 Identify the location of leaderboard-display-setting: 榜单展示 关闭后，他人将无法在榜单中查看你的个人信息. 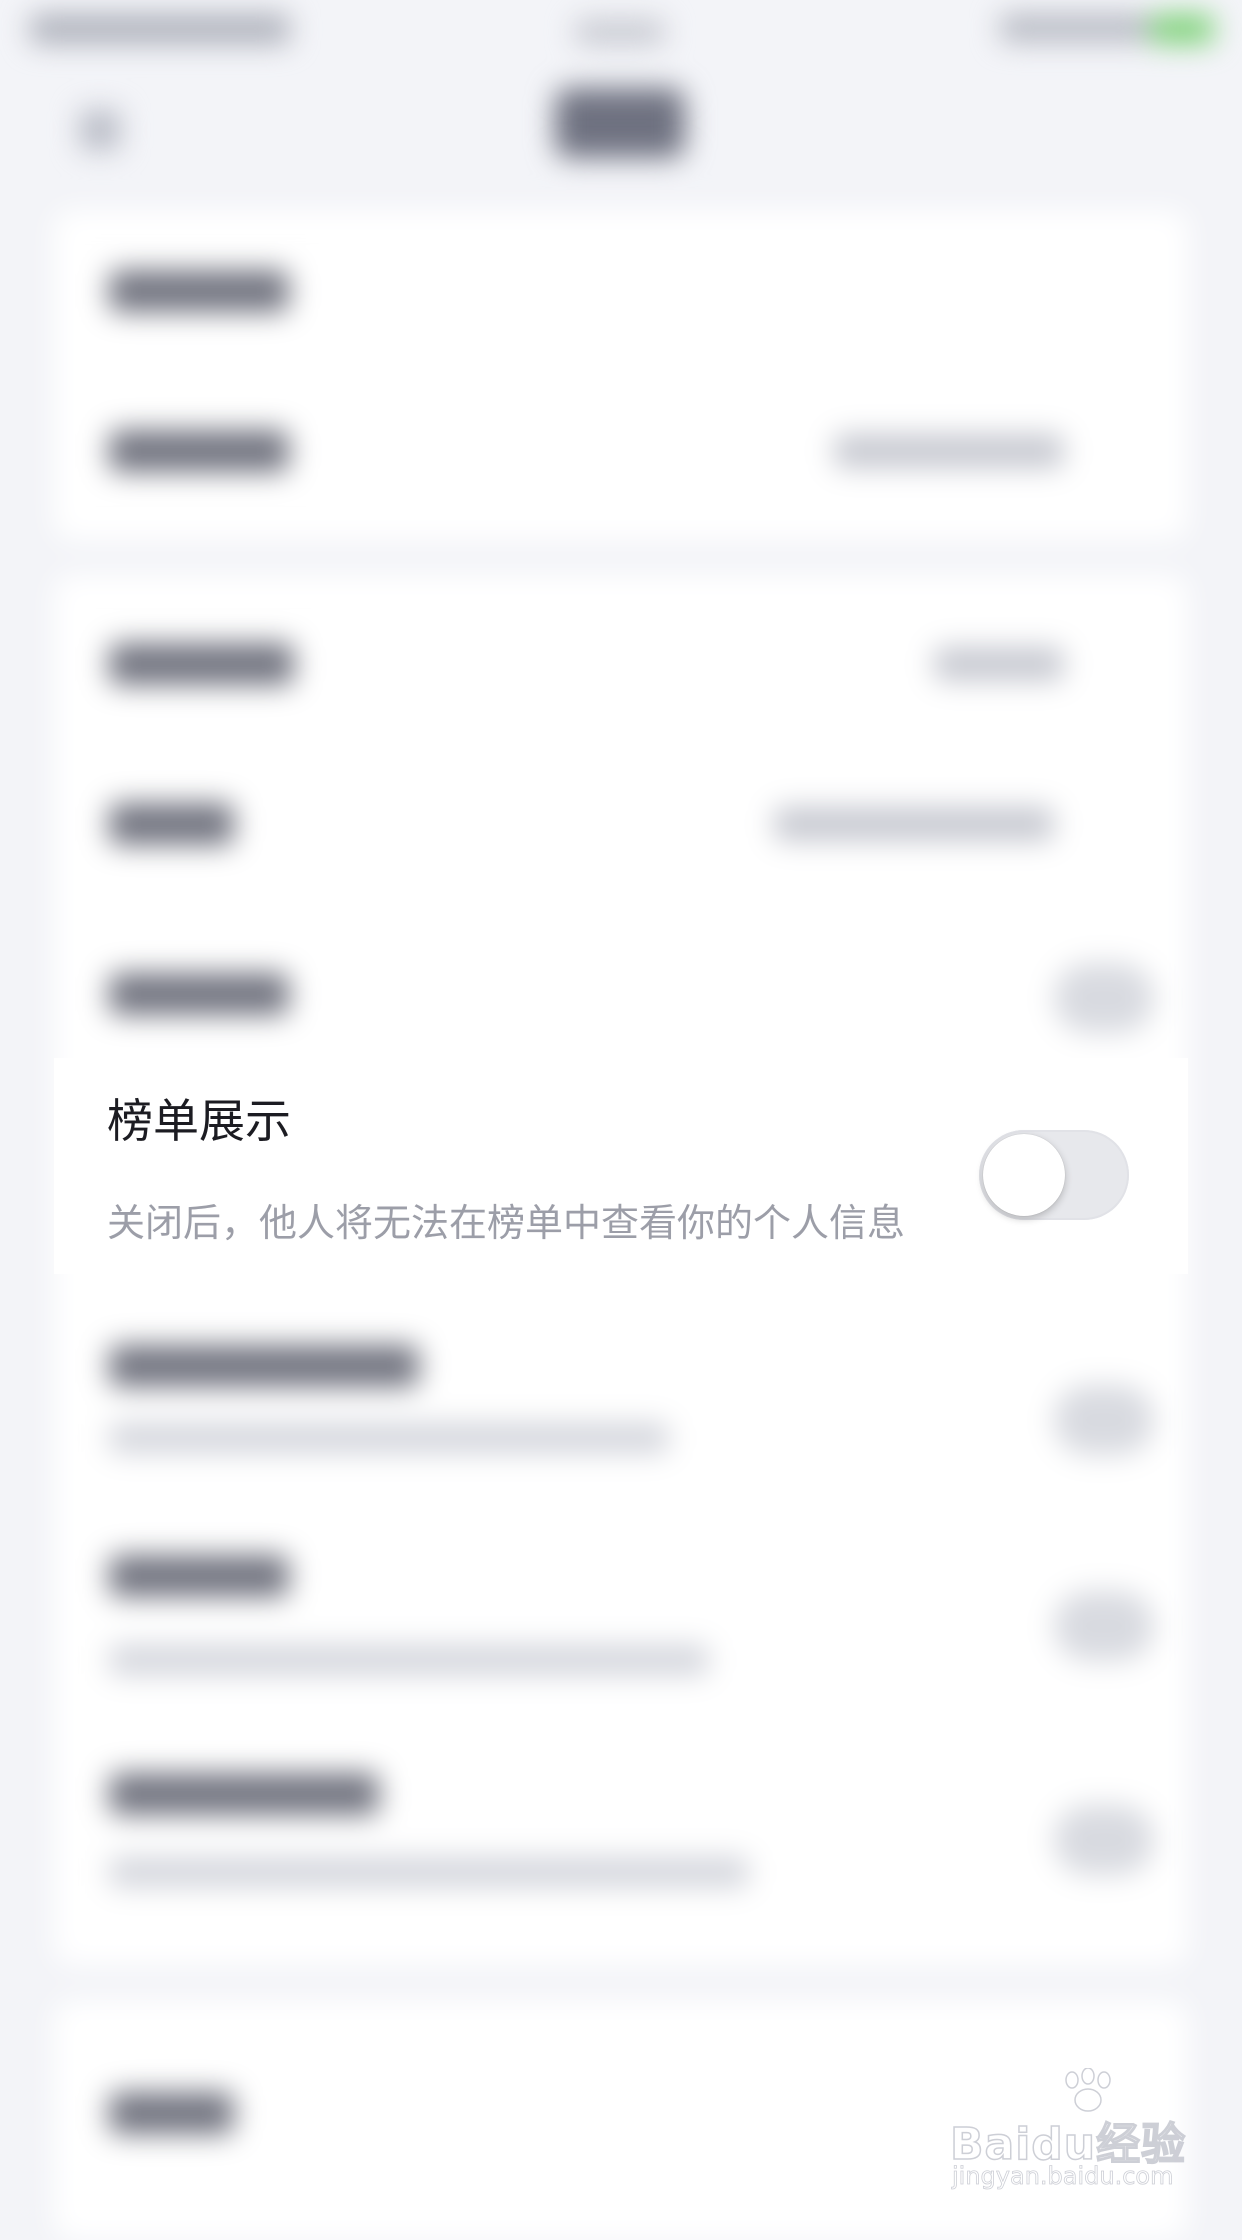
(621, 1166).